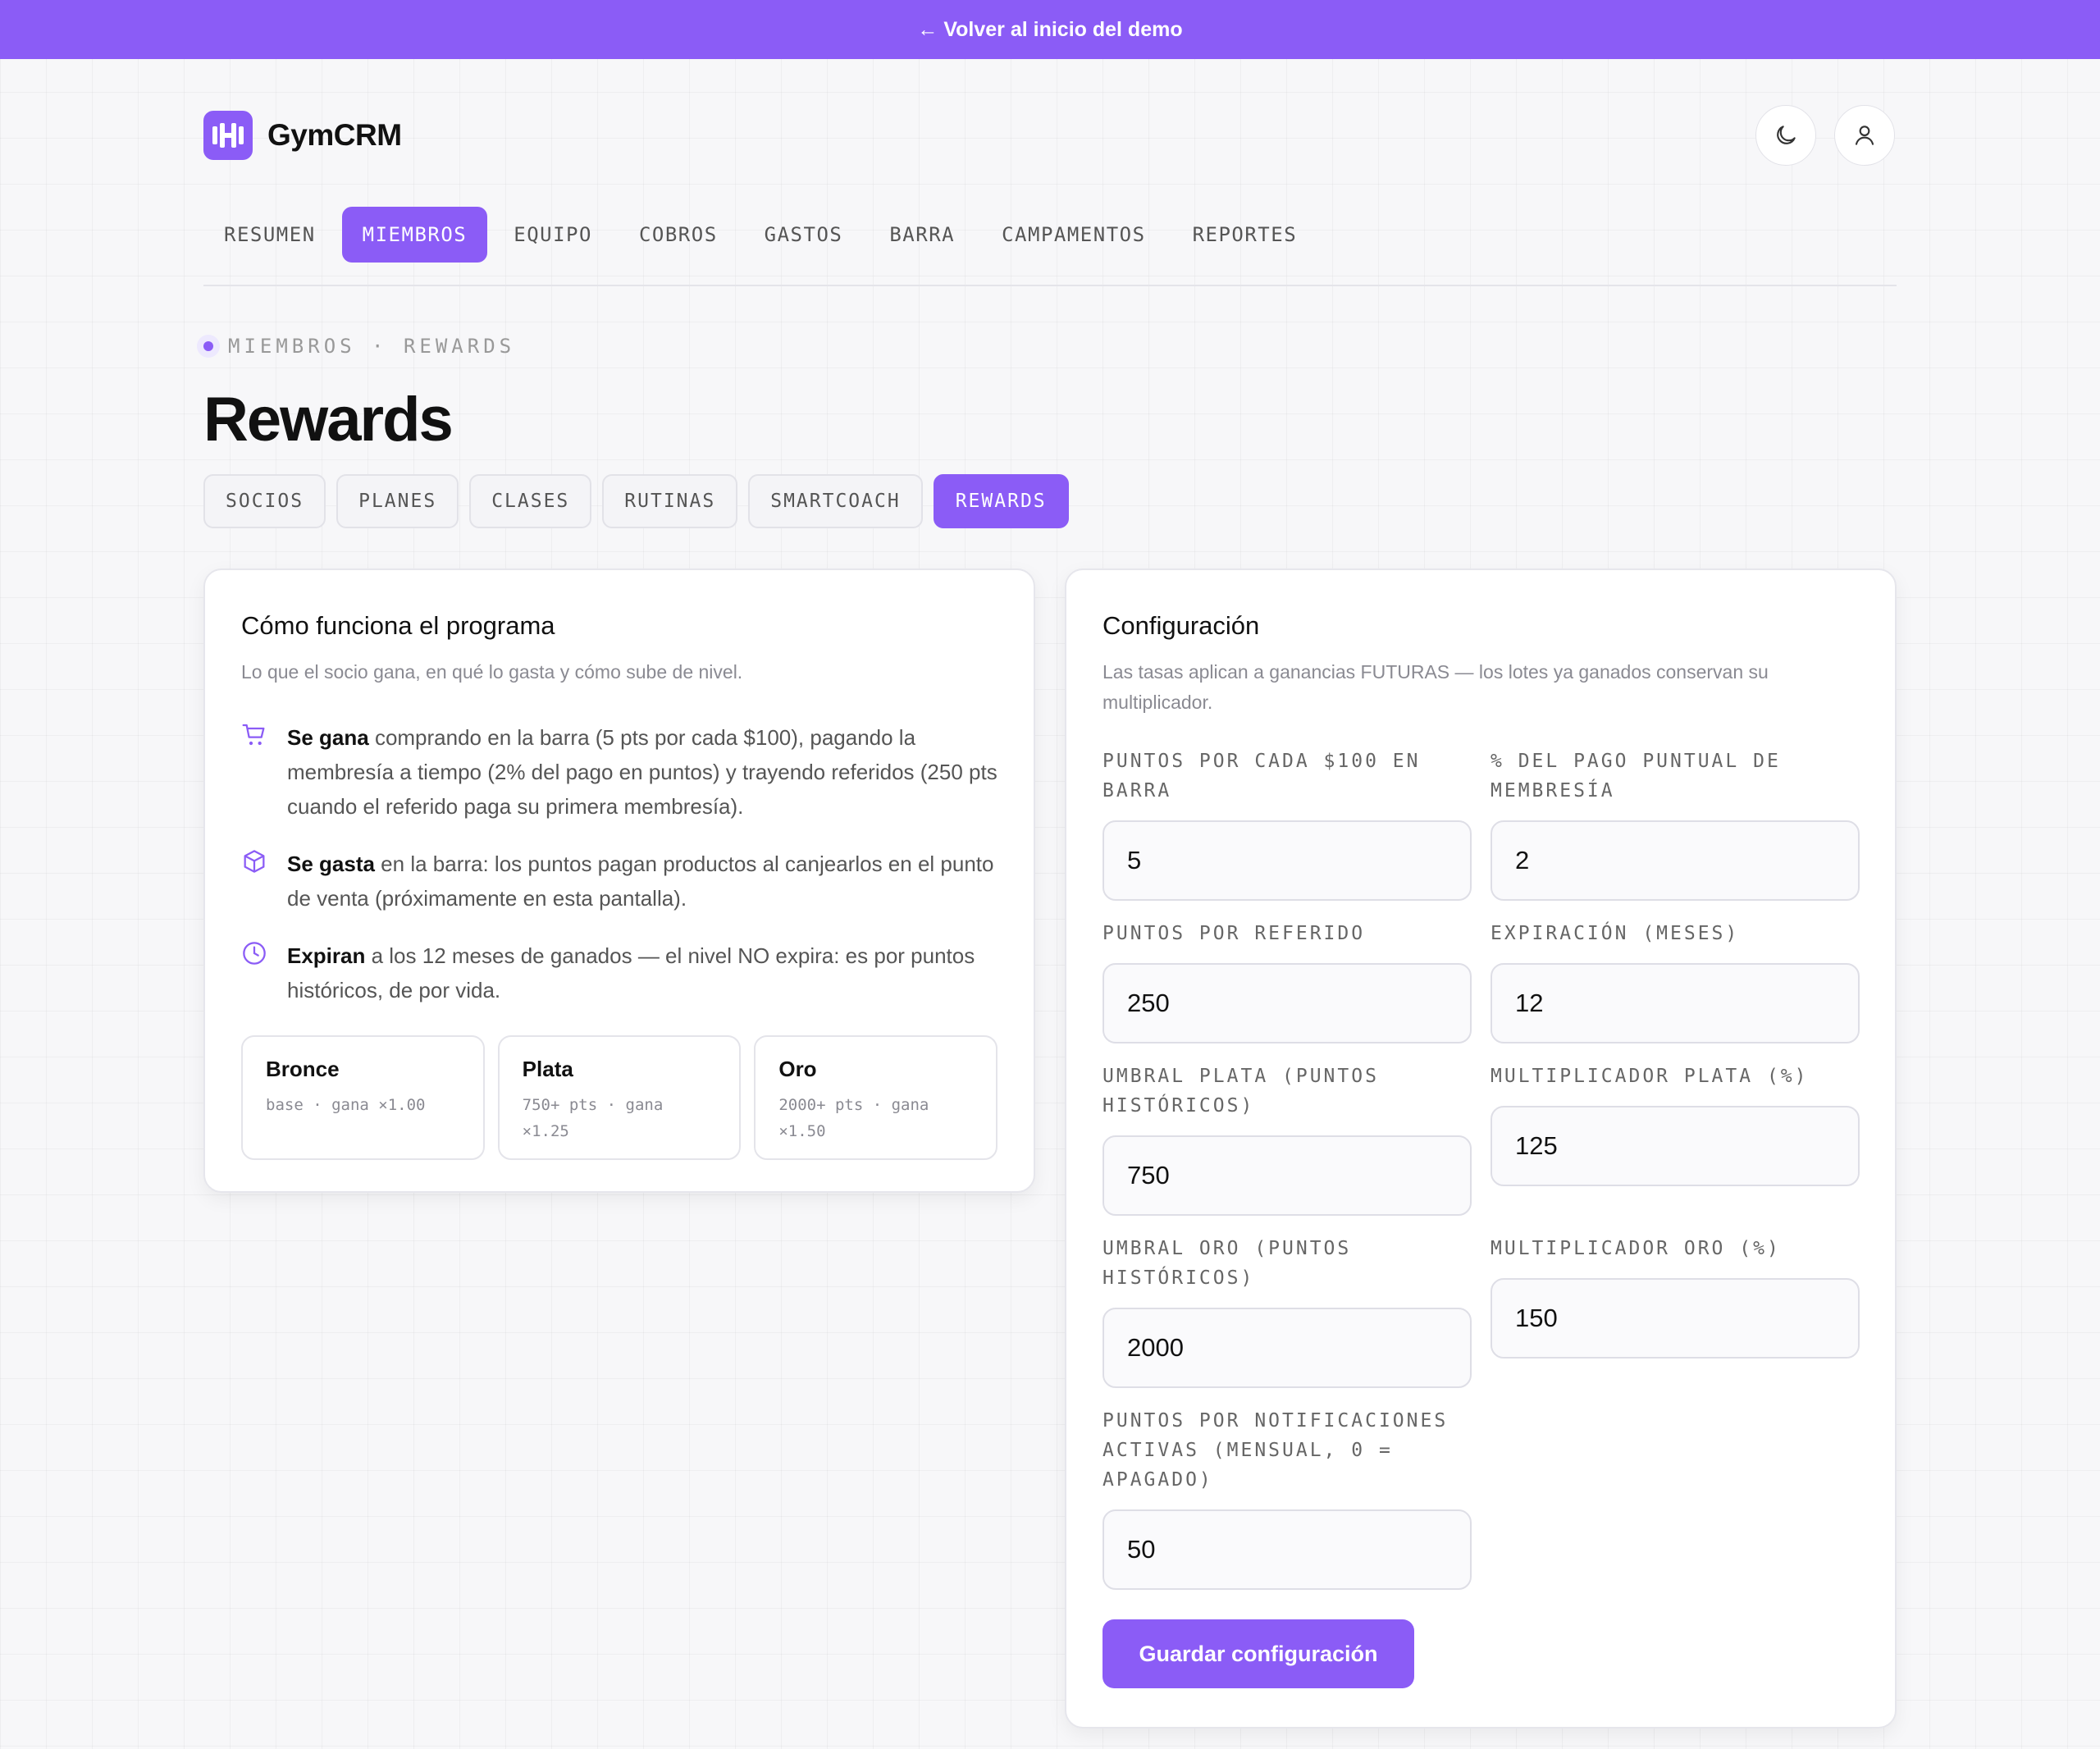  I want to click on tab-rutinas: RUTINAS, so click(670, 501).